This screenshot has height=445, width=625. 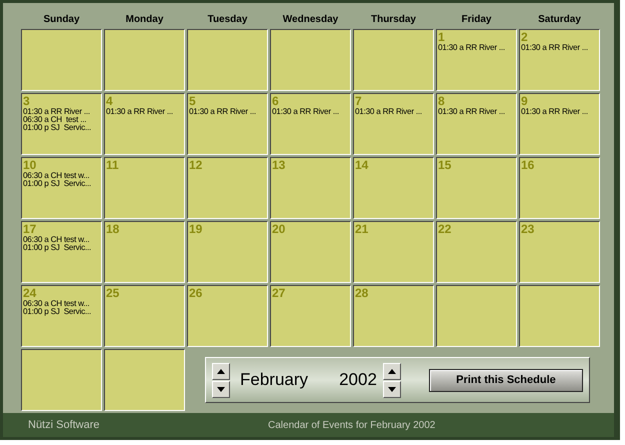 I want to click on day-number: 12, so click(x=195, y=165).